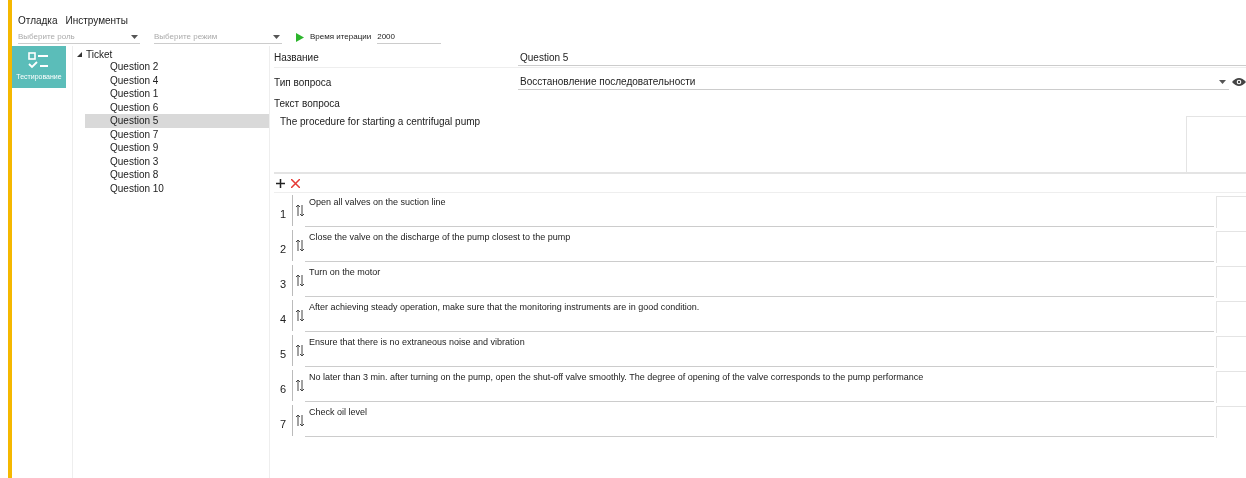 Image resolution: width=1246 pixels, height=478 pixels. What do you see at coordinates (759, 385) in the screenshot?
I see `answer-text-field: No later than 3 min. after turning on the pump, open the shut-off valve smoothly. The degree of opening of the valve corresponds to the pump performance` at bounding box center [759, 385].